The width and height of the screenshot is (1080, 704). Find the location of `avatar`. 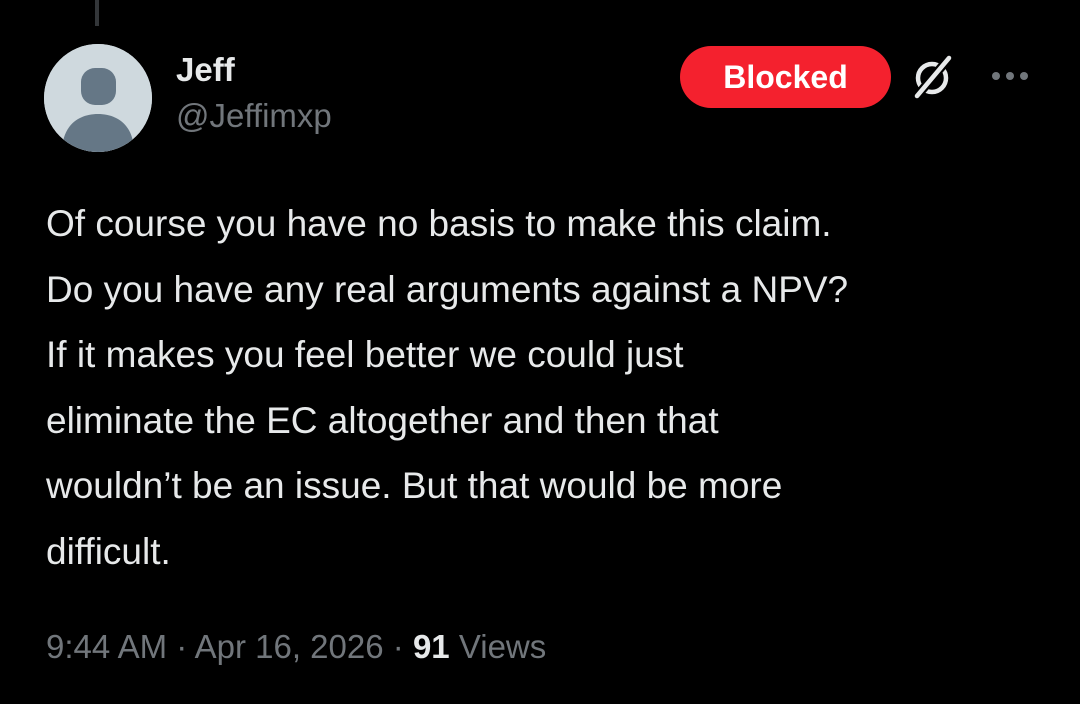

avatar is located at coordinates (98, 98).